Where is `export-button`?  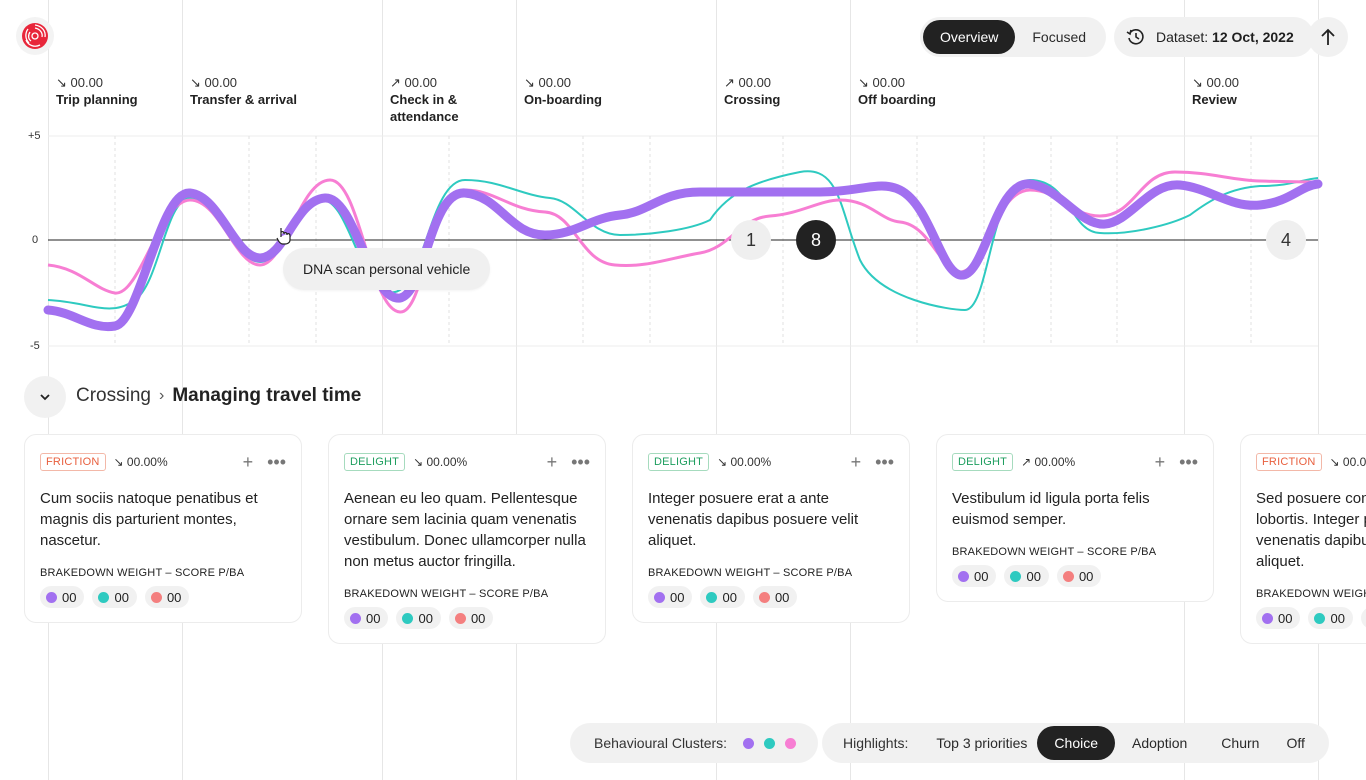 export-button is located at coordinates (1328, 37).